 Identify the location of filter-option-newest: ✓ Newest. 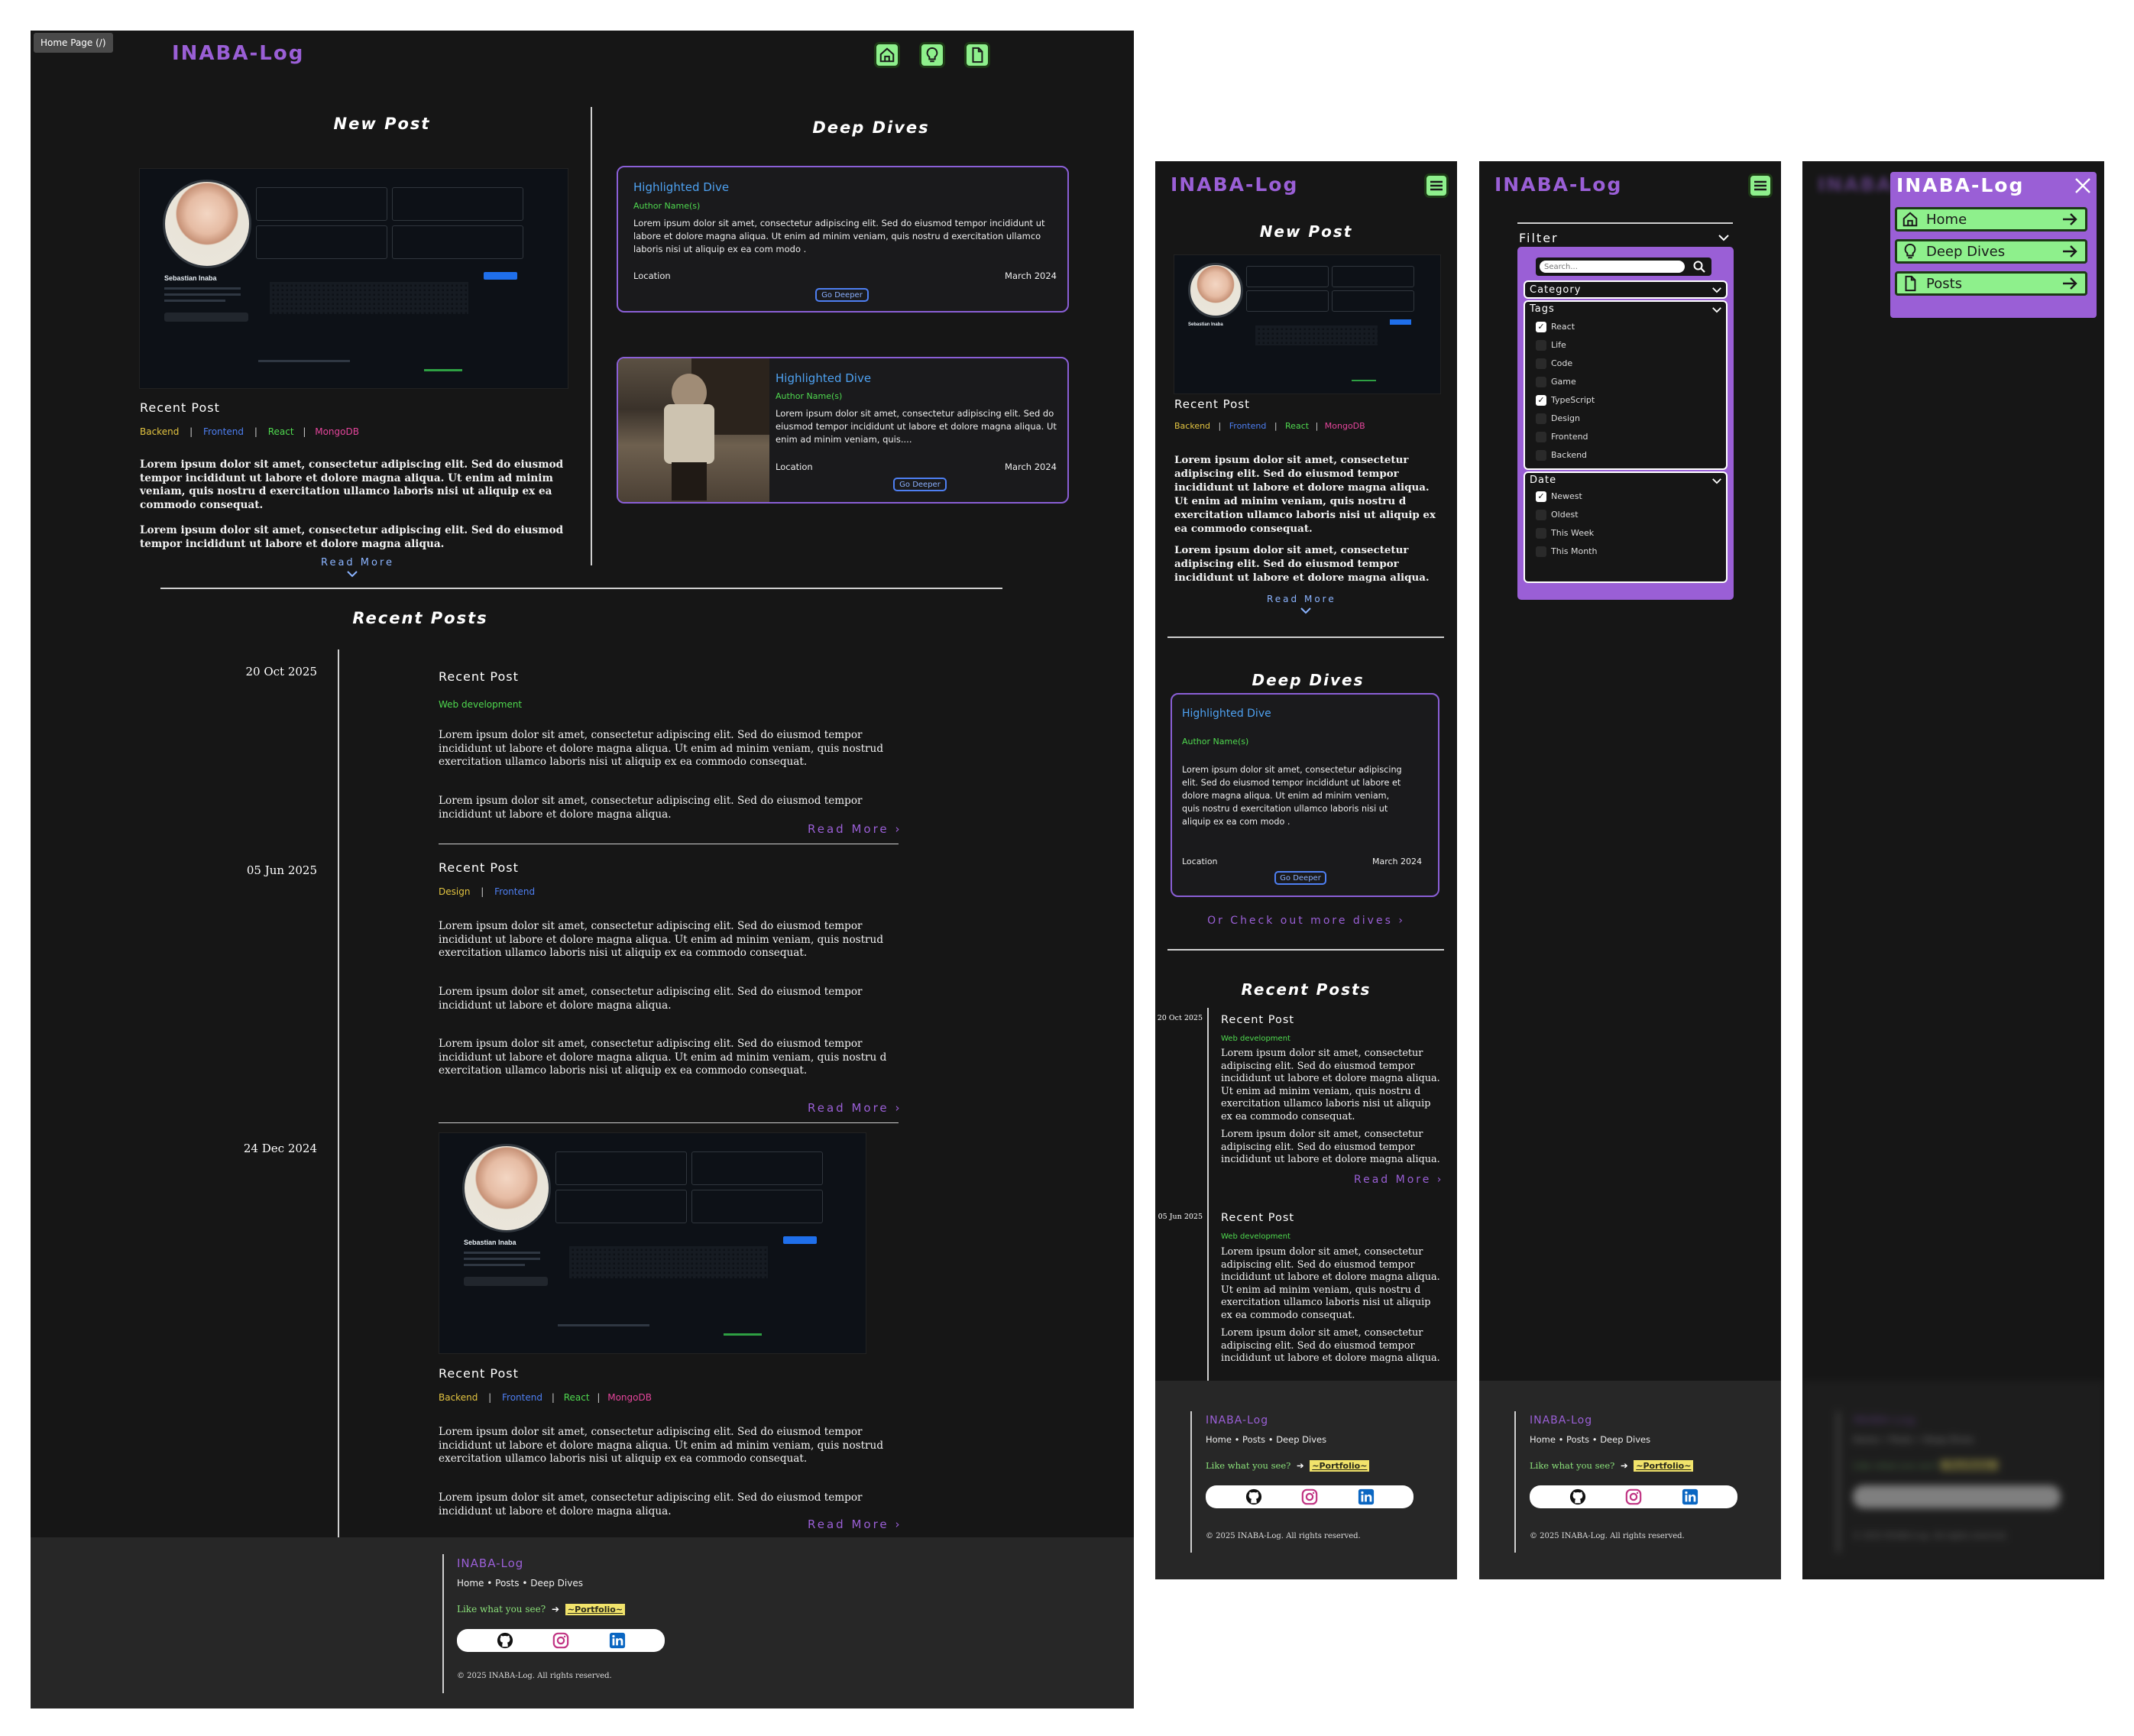
(1559, 496).